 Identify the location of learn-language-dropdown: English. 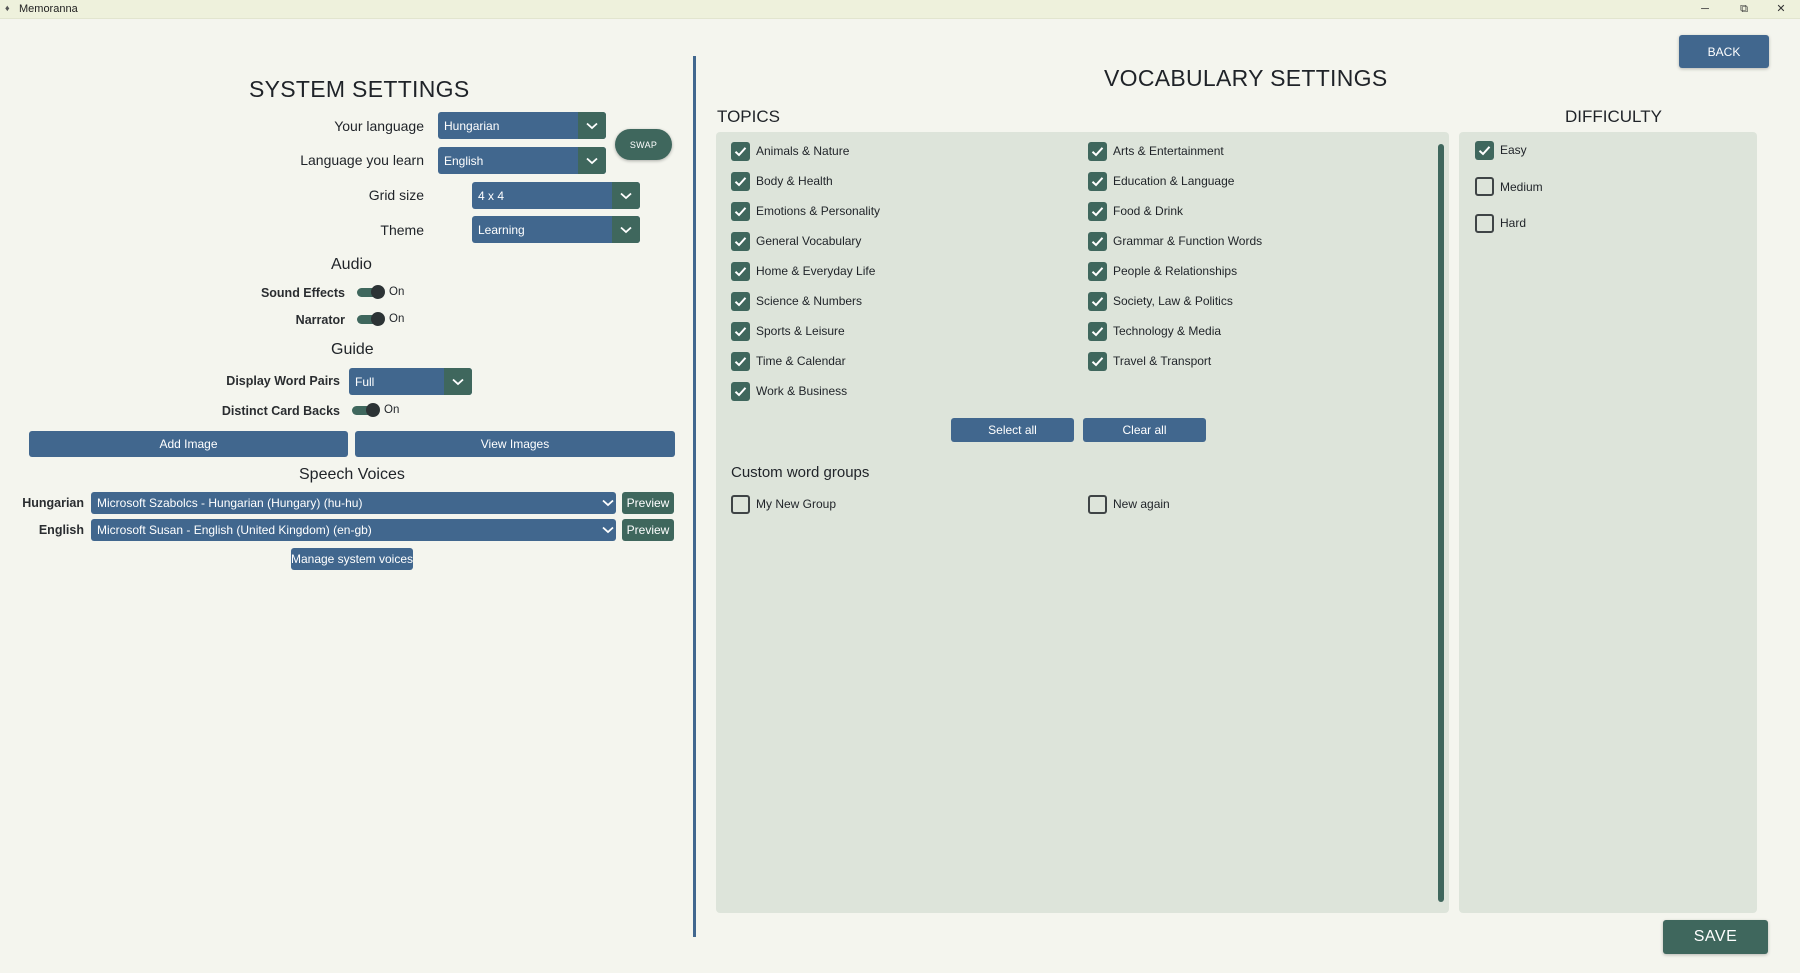
(522, 160).